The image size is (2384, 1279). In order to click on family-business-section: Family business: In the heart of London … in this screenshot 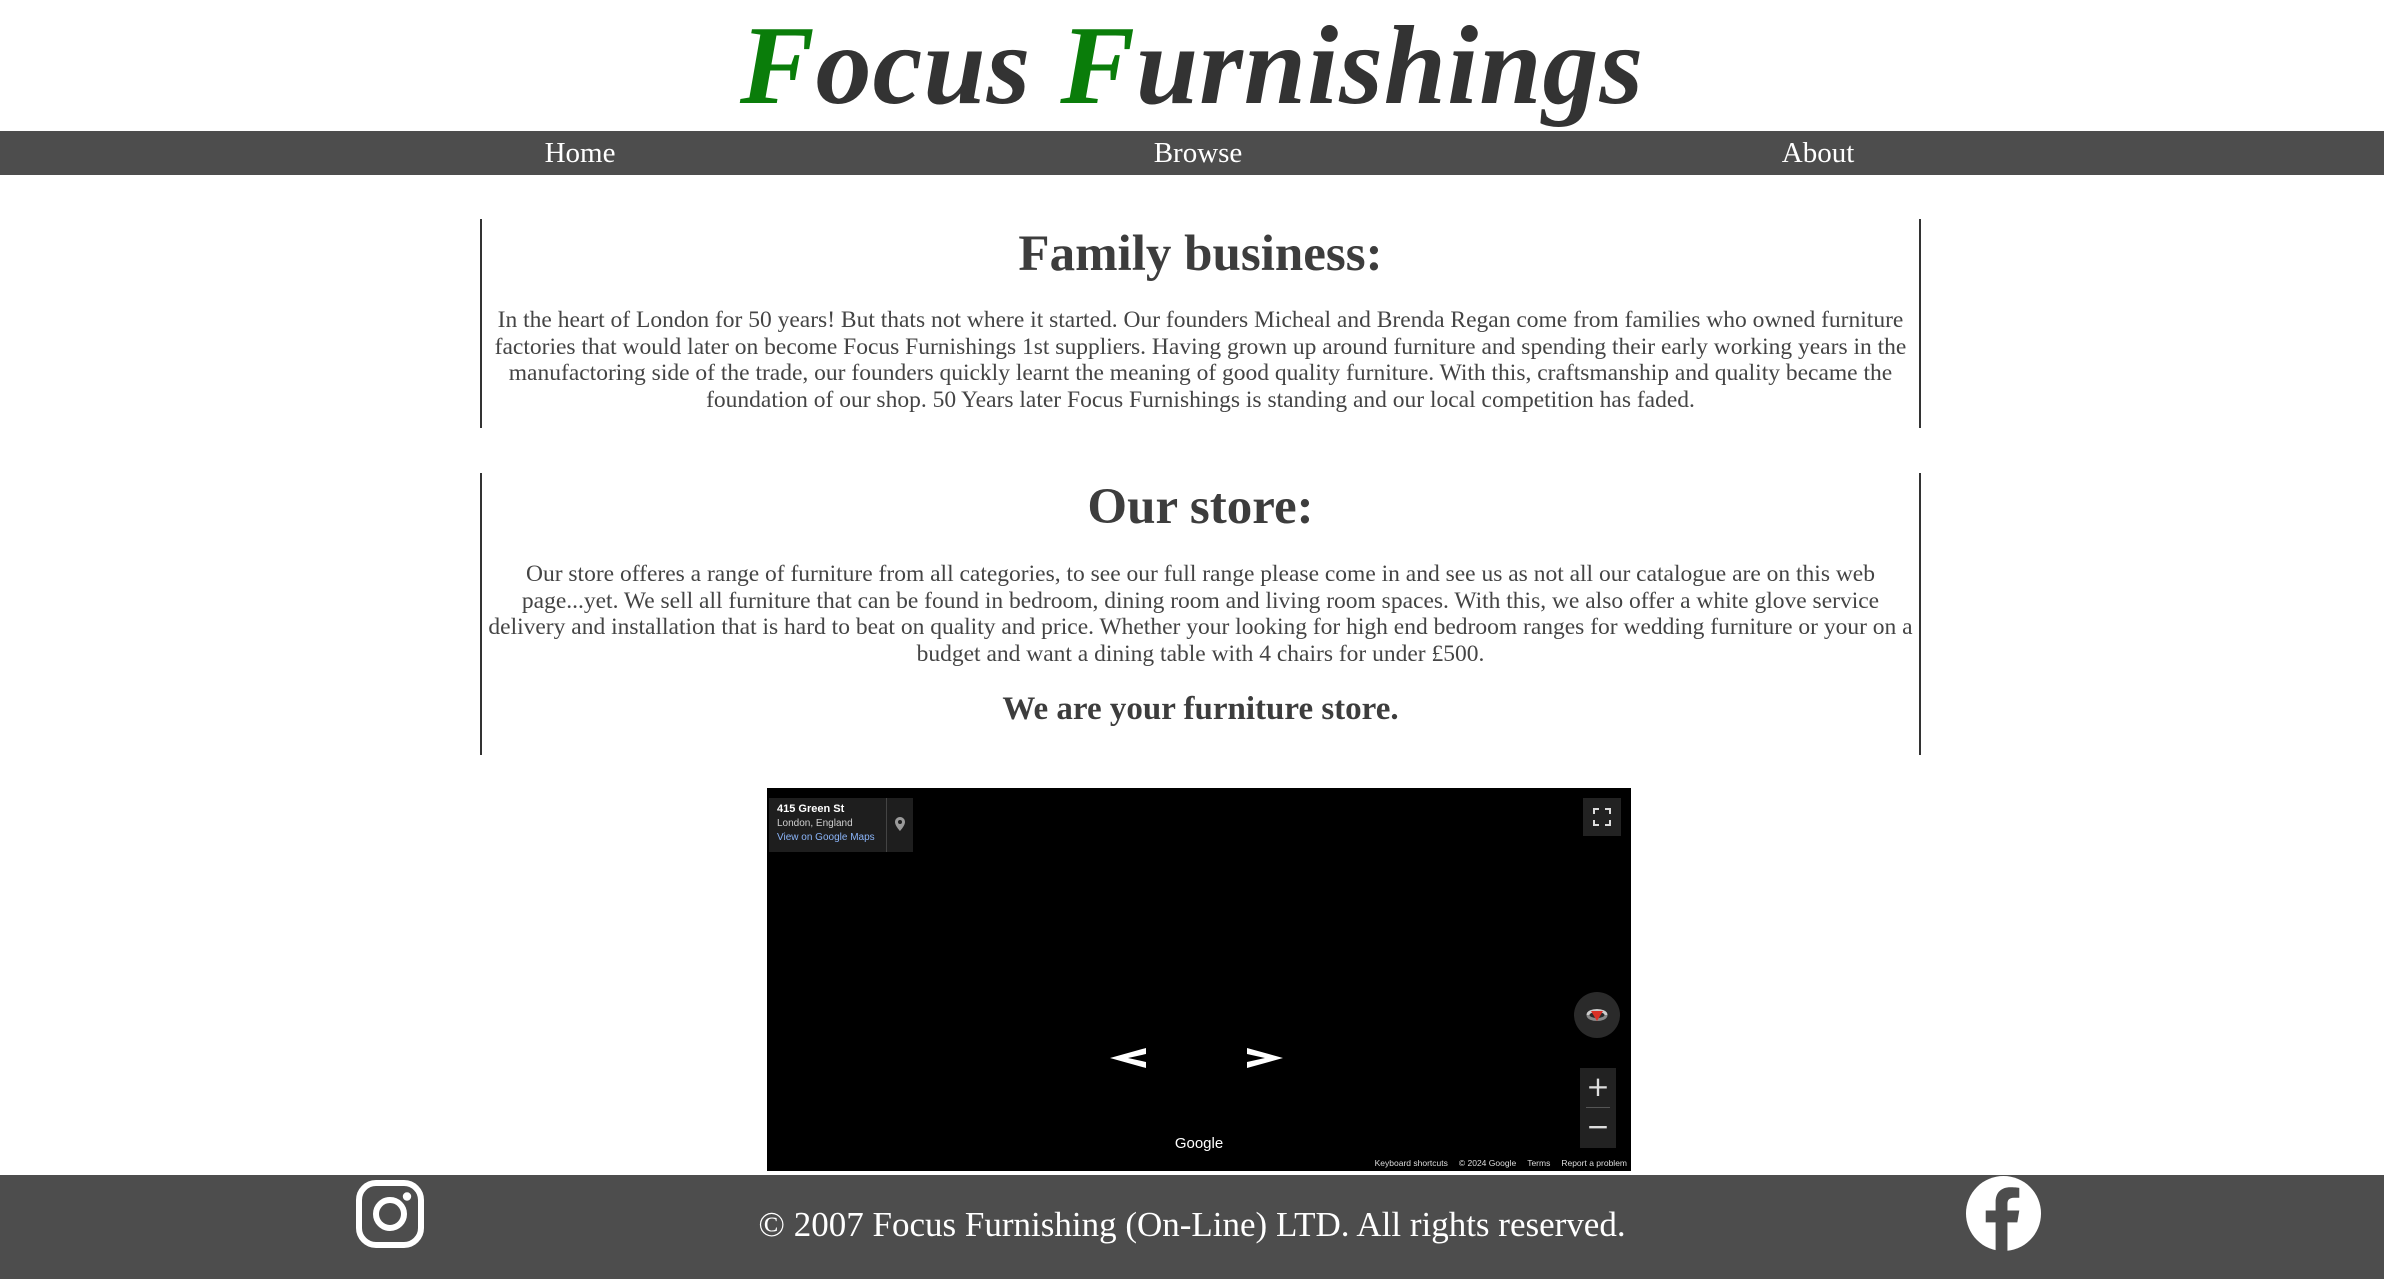, I will do `click(1200, 323)`.